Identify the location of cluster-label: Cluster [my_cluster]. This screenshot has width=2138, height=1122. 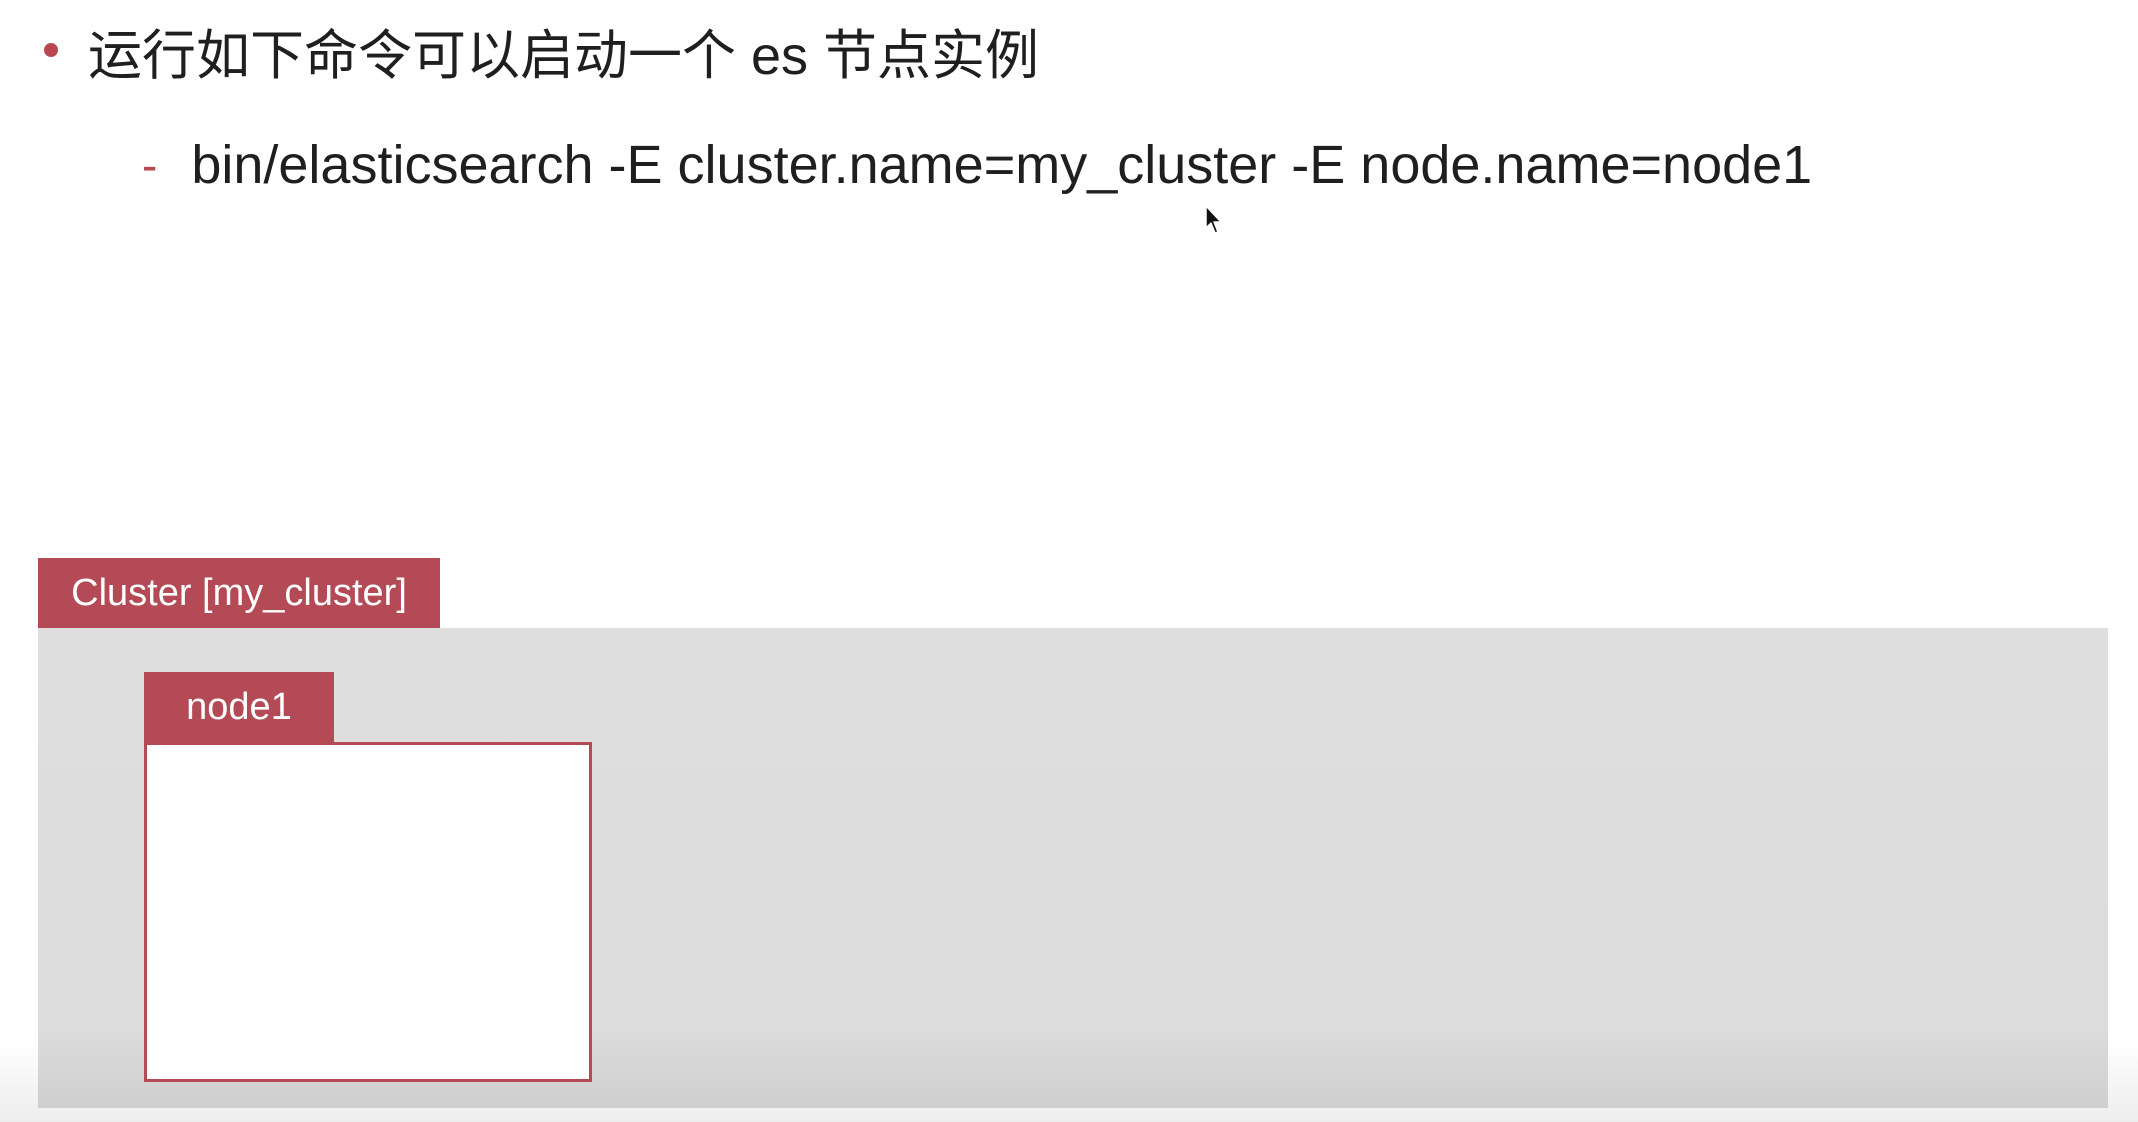
(239, 592).